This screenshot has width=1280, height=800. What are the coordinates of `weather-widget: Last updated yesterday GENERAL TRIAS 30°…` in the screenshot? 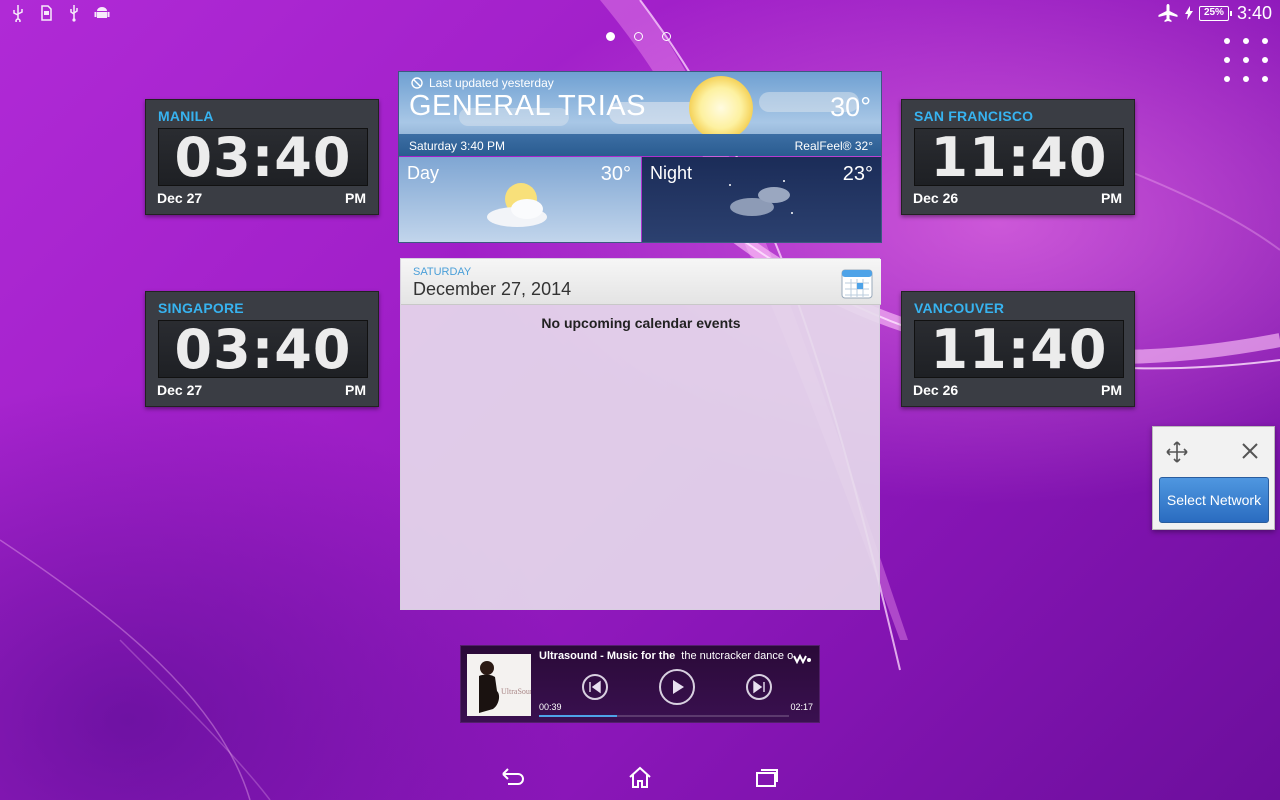 It's located at (640, 157).